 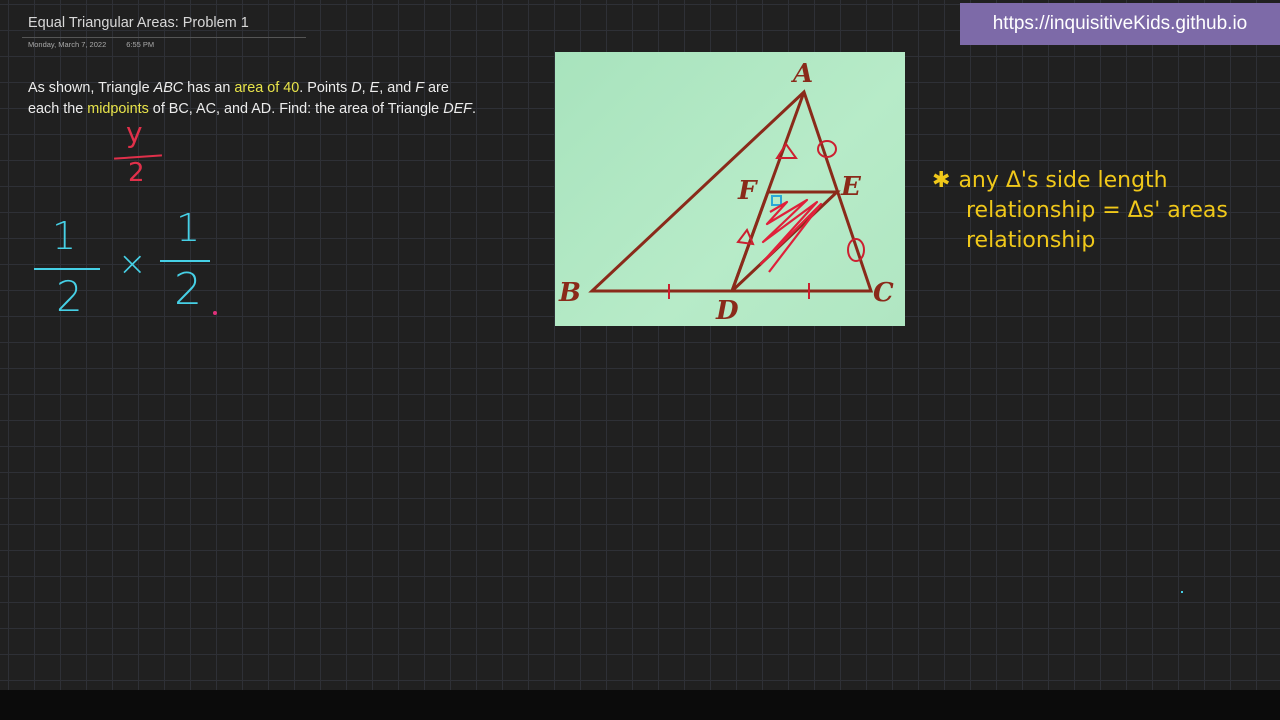 I want to click on page-date: Monday, March 7, 2022, so click(x=67, y=44).